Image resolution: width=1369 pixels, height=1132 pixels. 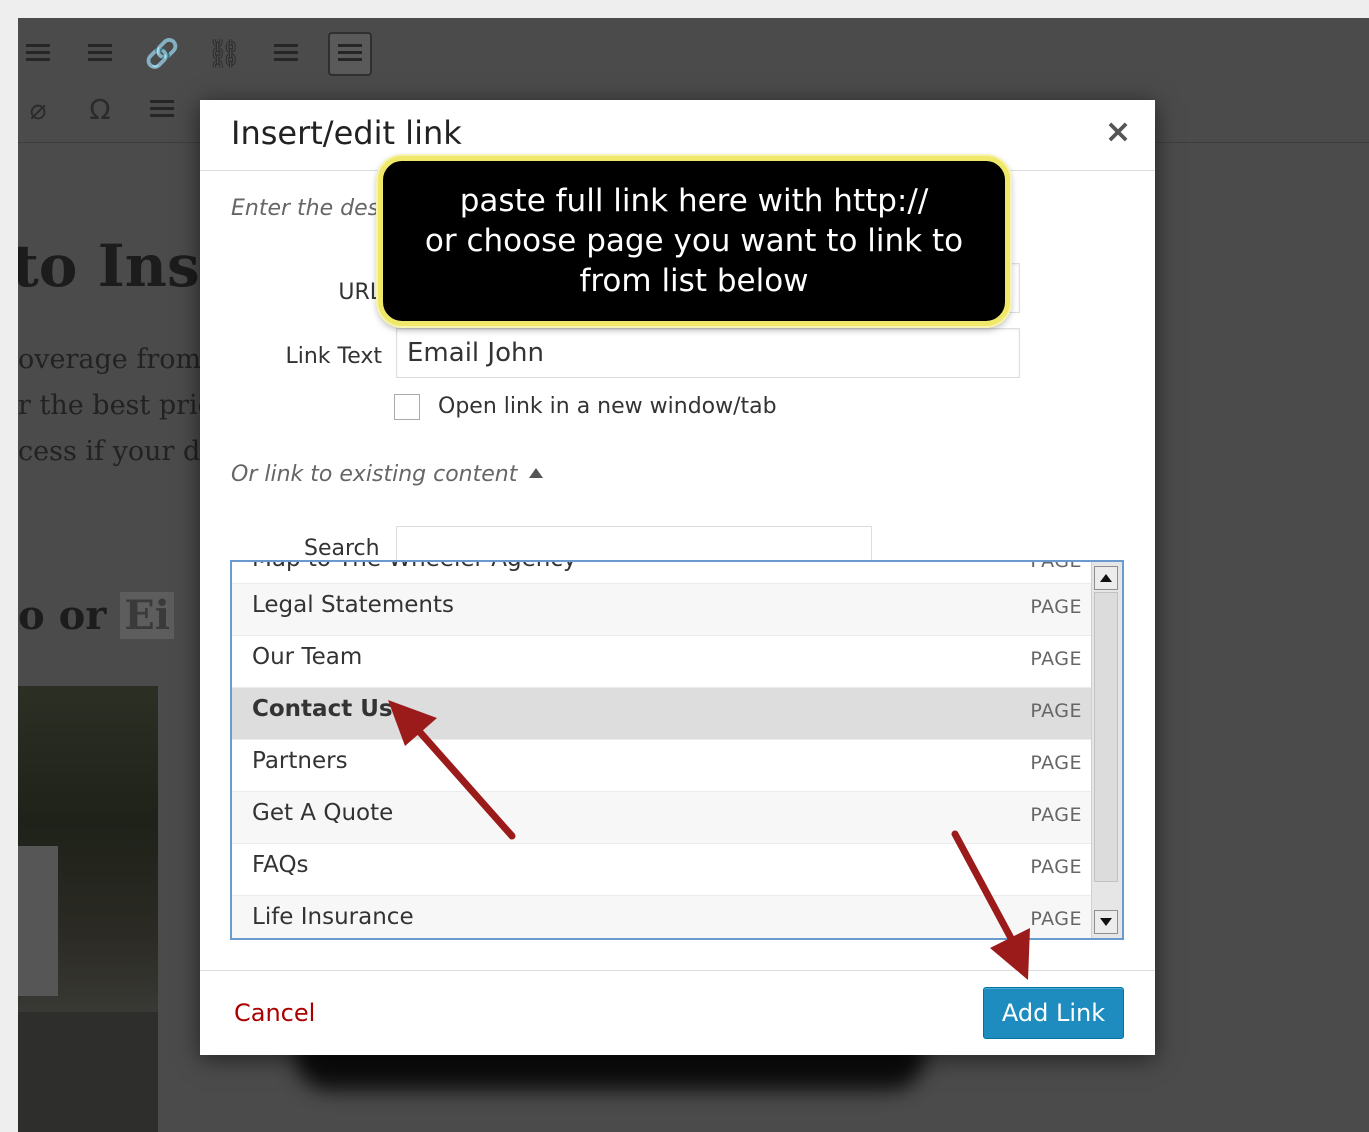 What do you see at coordinates (280, 865) in the screenshot?
I see `result-title: FAQs` at bounding box center [280, 865].